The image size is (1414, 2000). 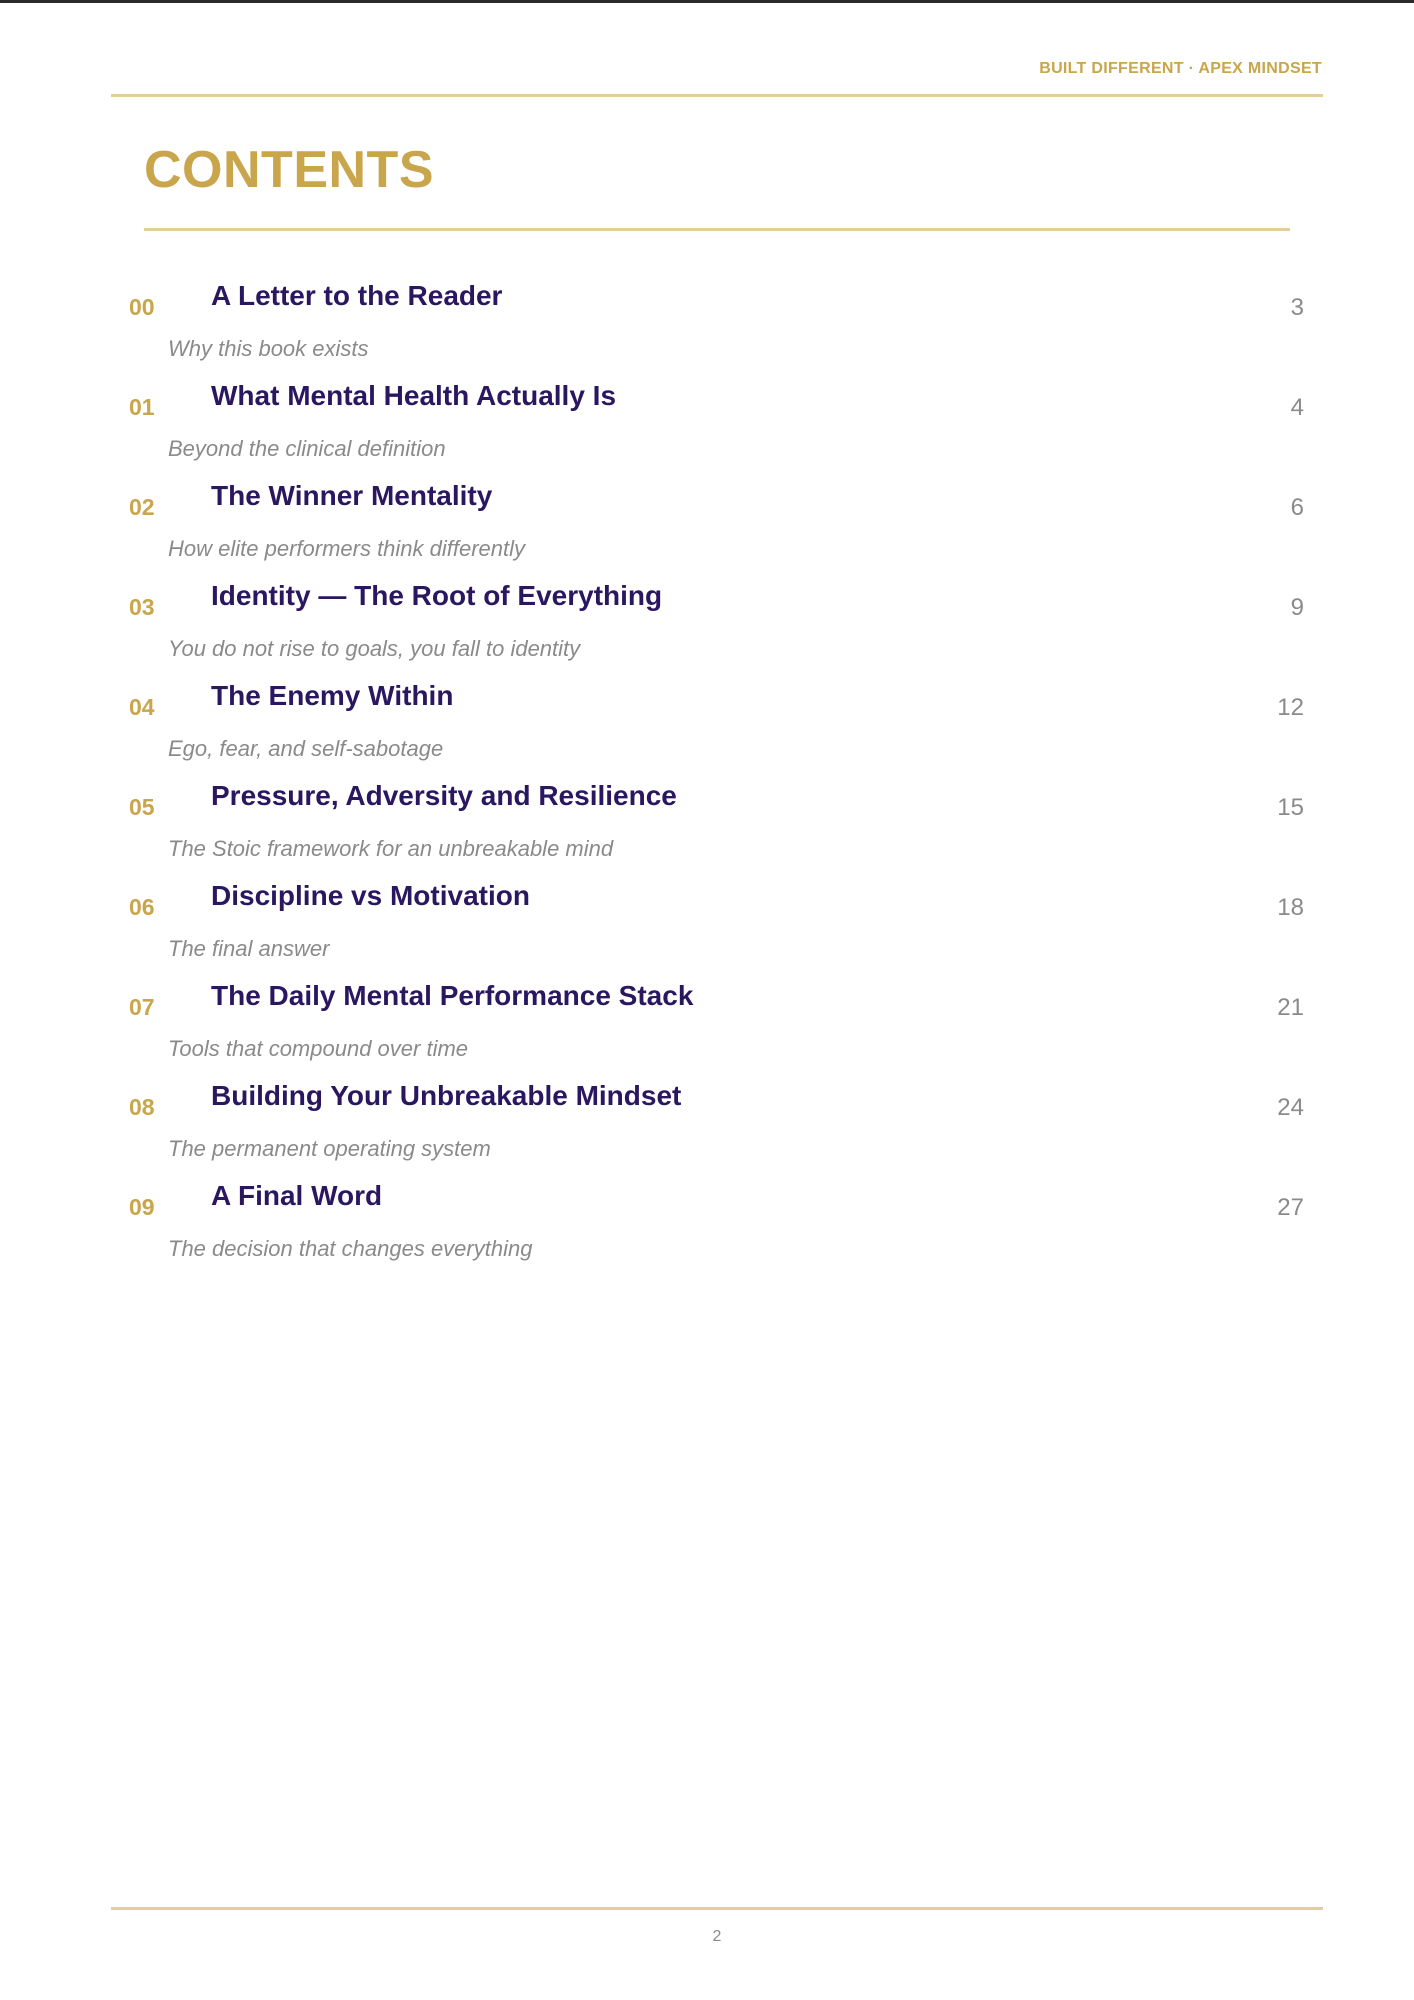 I want to click on toc-page-number: 6, so click(x=1297, y=507).